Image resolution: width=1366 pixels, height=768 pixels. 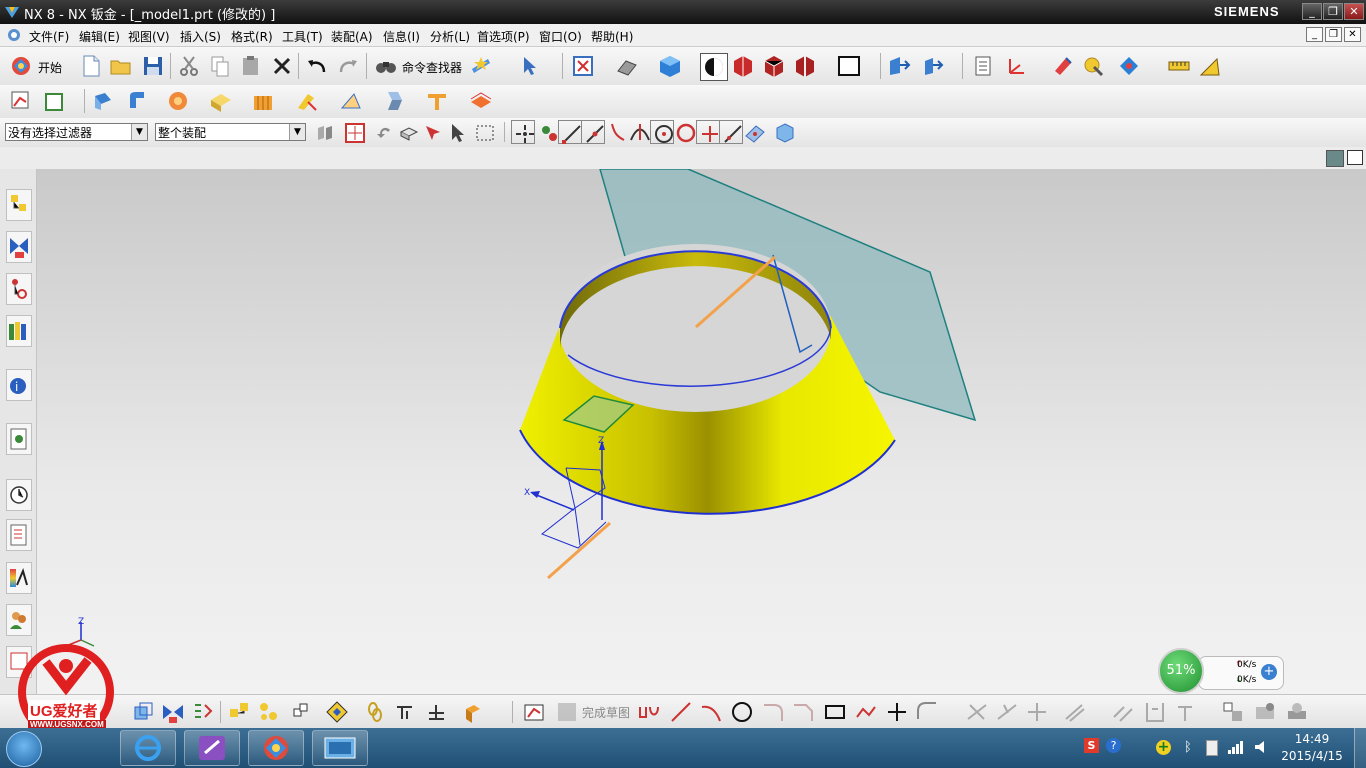 I want to click on background-icon, so click(x=849, y=66).